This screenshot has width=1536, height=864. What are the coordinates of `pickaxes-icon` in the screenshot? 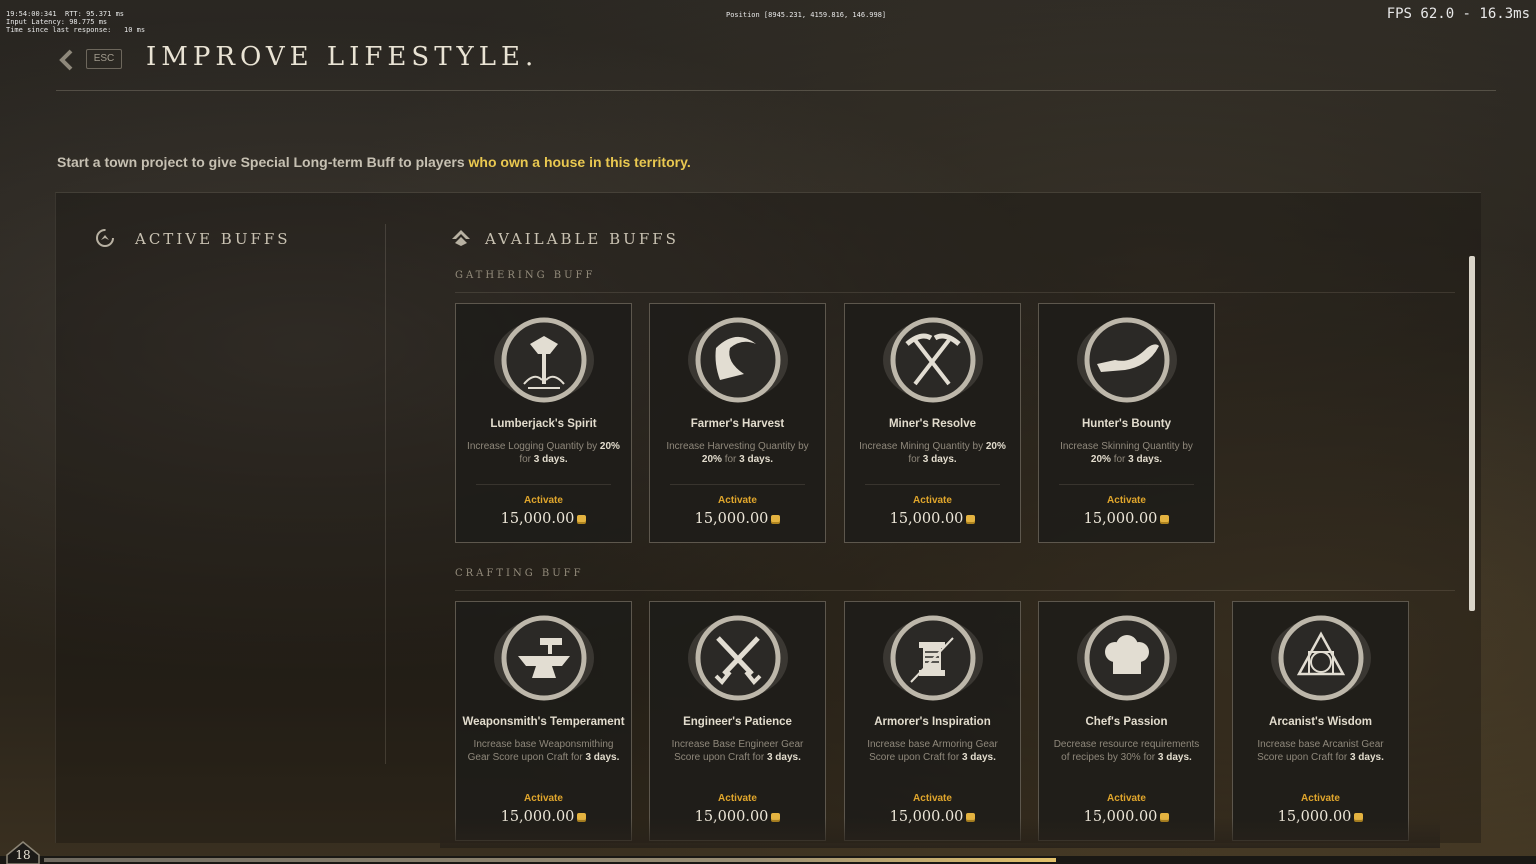 It's located at (933, 359).